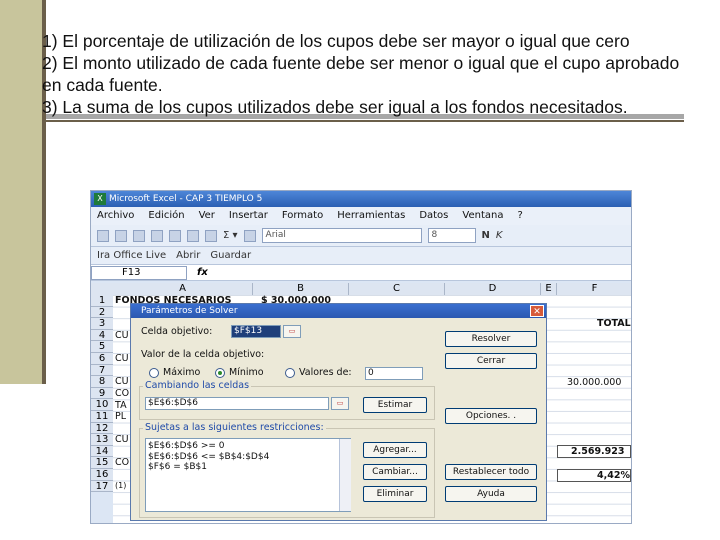 The width and height of the screenshot is (720, 540). I want to click on menu-ayuda: ?, so click(519, 216).